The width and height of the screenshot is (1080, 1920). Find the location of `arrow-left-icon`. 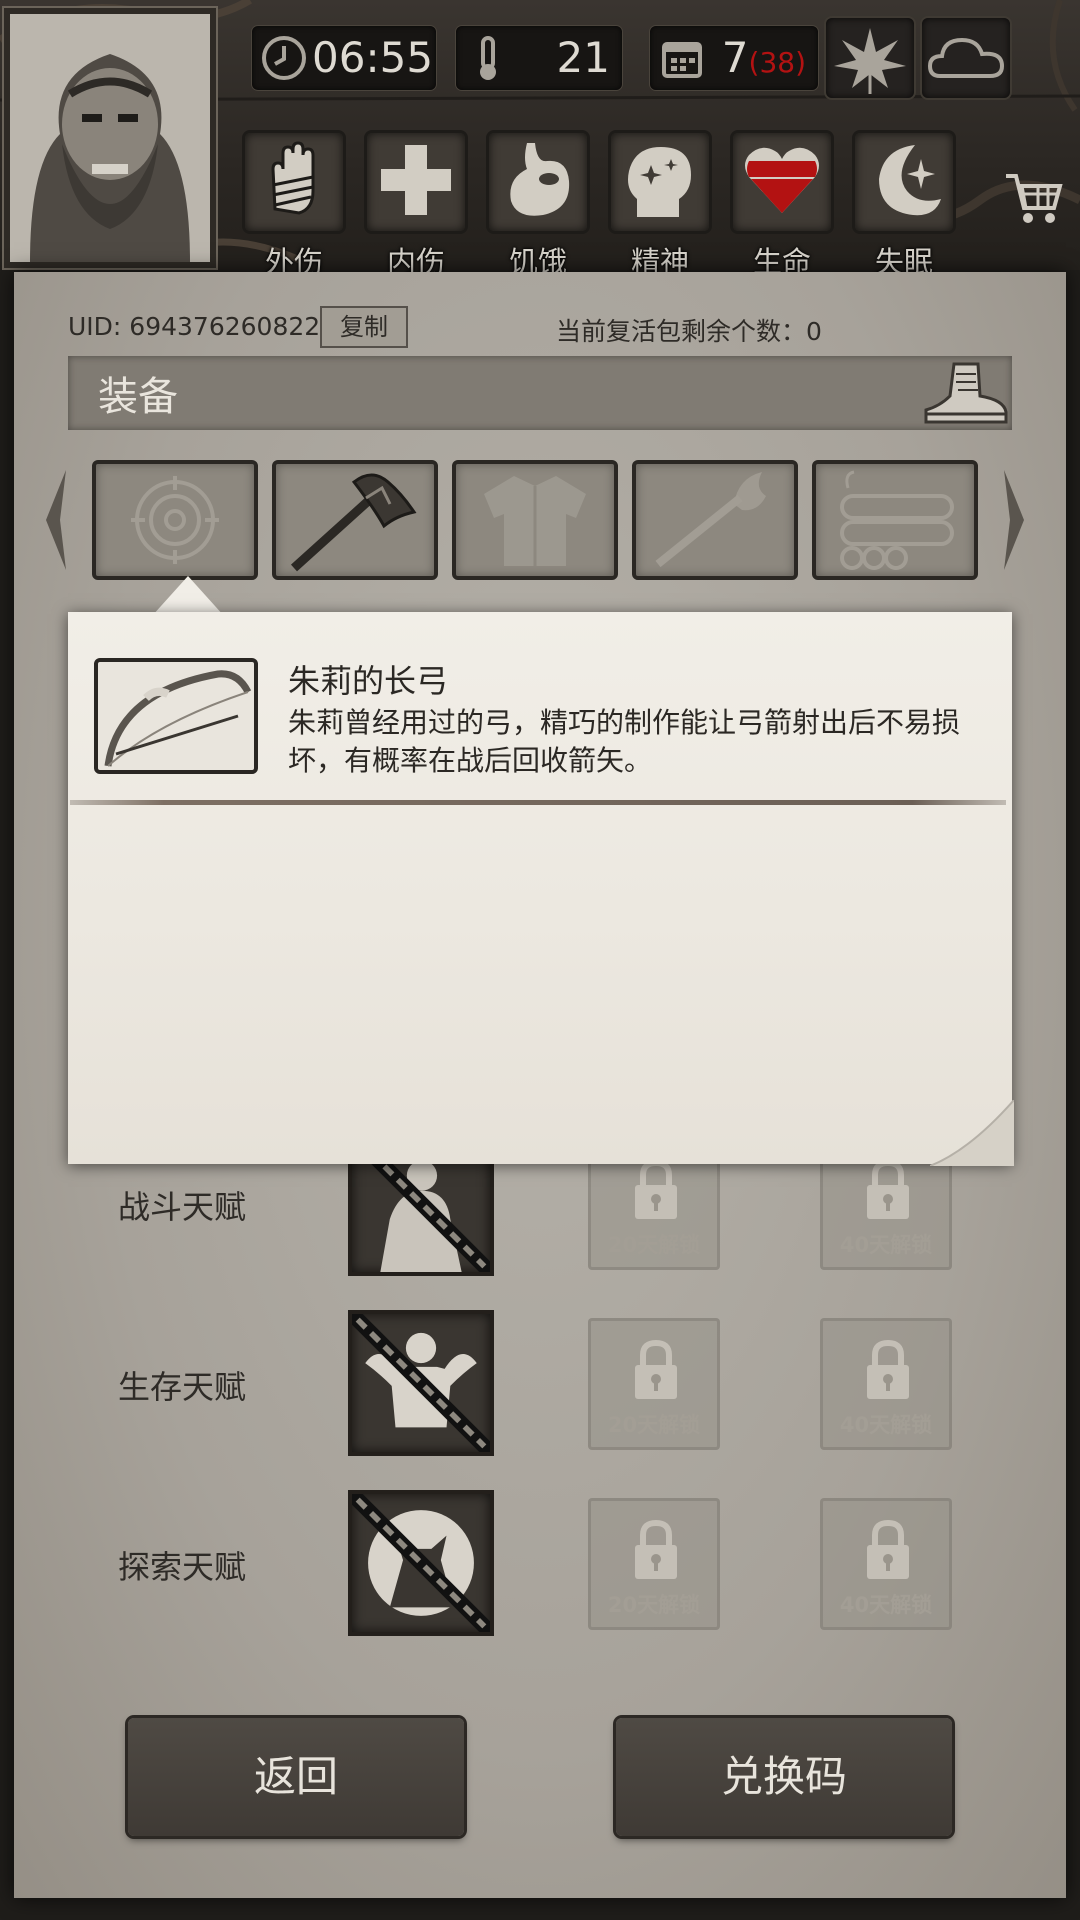

arrow-left-icon is located at coordinates (56, 520).